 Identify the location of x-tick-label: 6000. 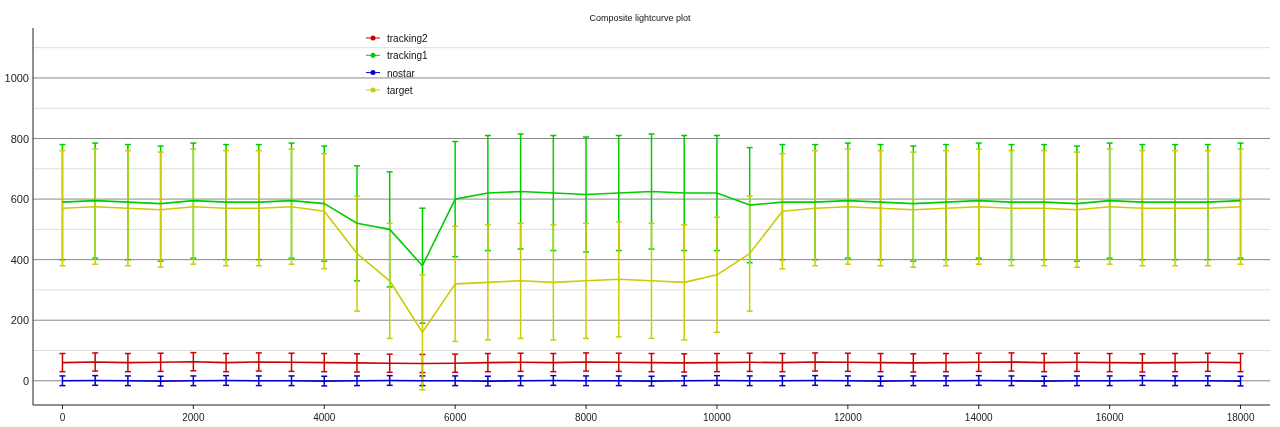
(455, 417).